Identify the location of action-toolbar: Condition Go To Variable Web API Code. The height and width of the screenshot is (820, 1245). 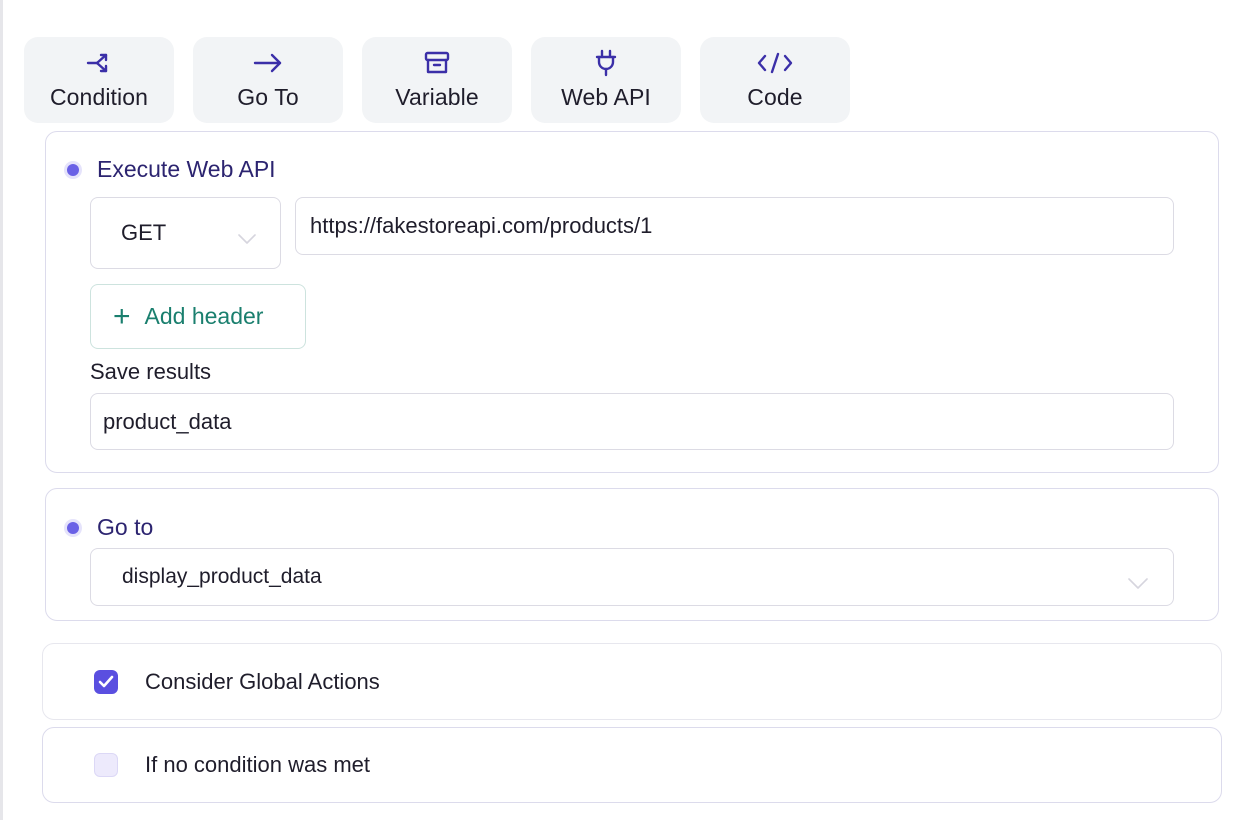
(437, 80).